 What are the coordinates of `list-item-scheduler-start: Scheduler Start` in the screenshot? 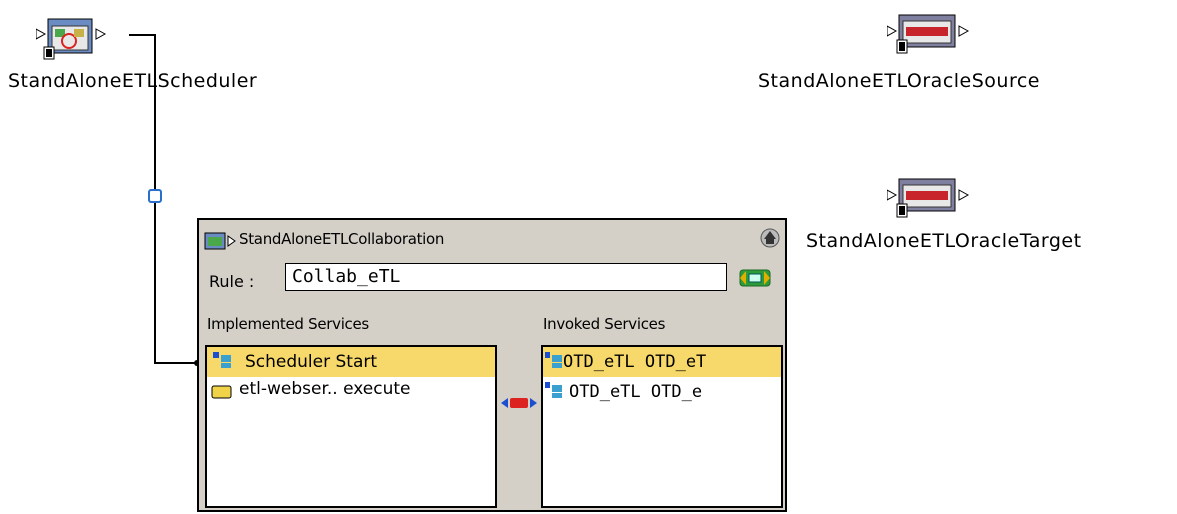 It's located at (351, 362).